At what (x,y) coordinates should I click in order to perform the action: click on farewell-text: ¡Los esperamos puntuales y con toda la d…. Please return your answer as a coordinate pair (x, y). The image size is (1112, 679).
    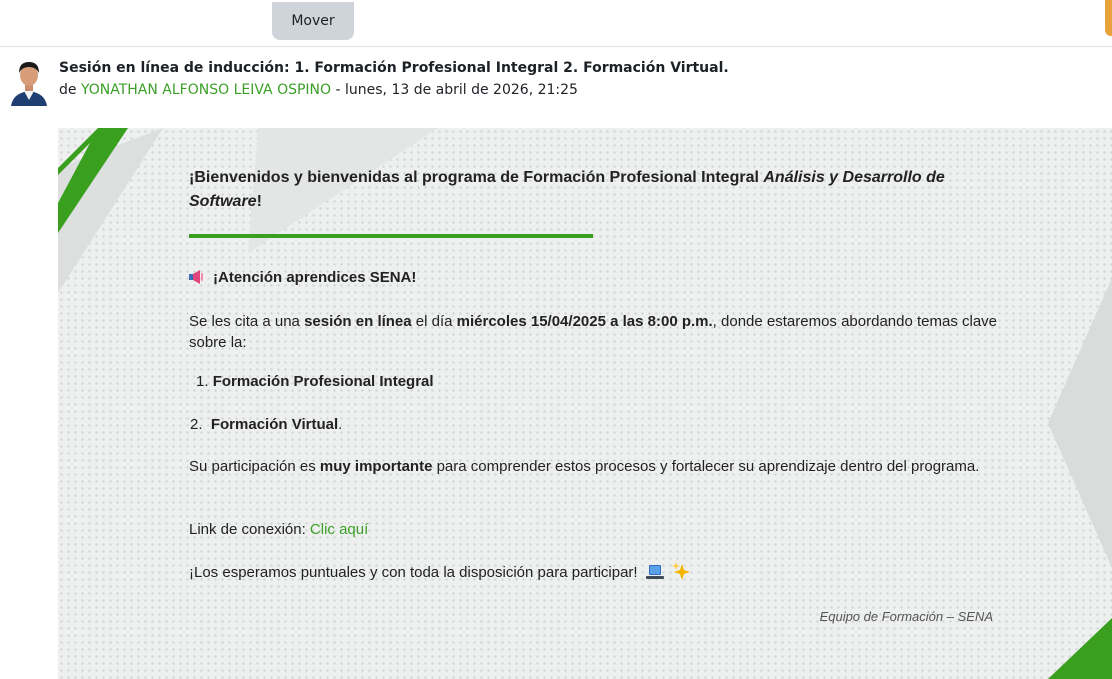
    Looking at the image, I should click on (413, 572).